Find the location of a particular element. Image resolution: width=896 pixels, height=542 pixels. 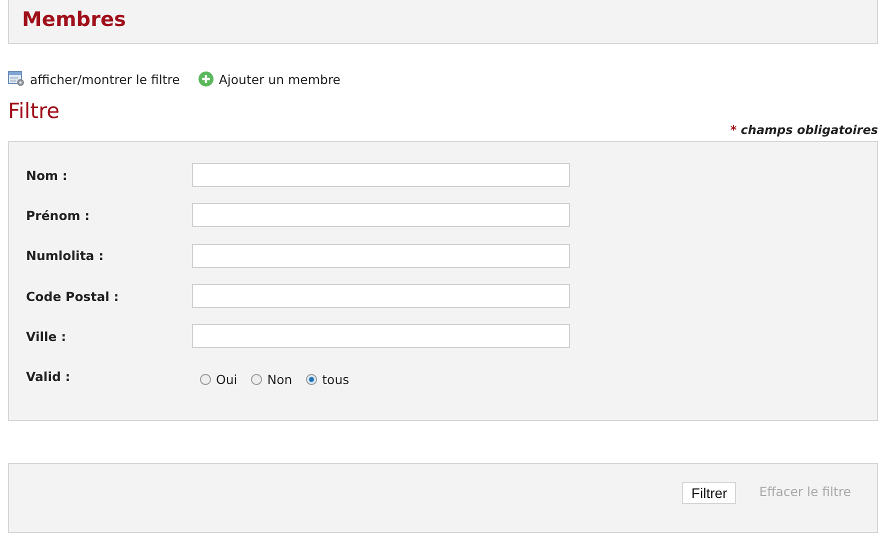

radio-option: tous is located at coordinates (328, 380).